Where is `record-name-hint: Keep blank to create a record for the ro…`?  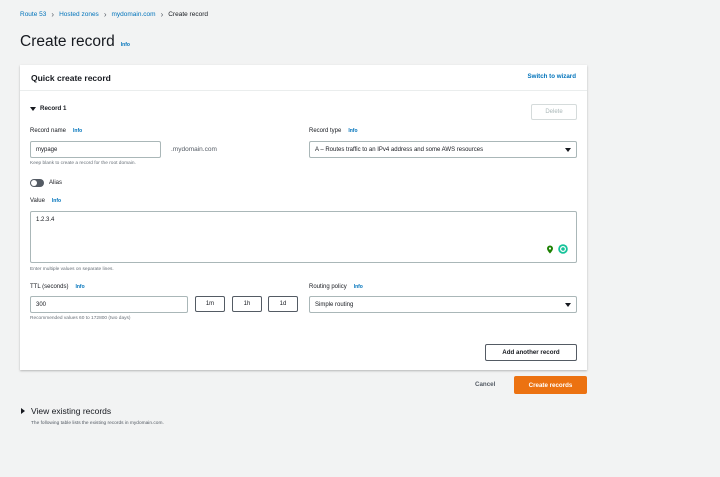
record-name-hint: Keep blank to create a record for the ro… is located at coordinates (83, 163).